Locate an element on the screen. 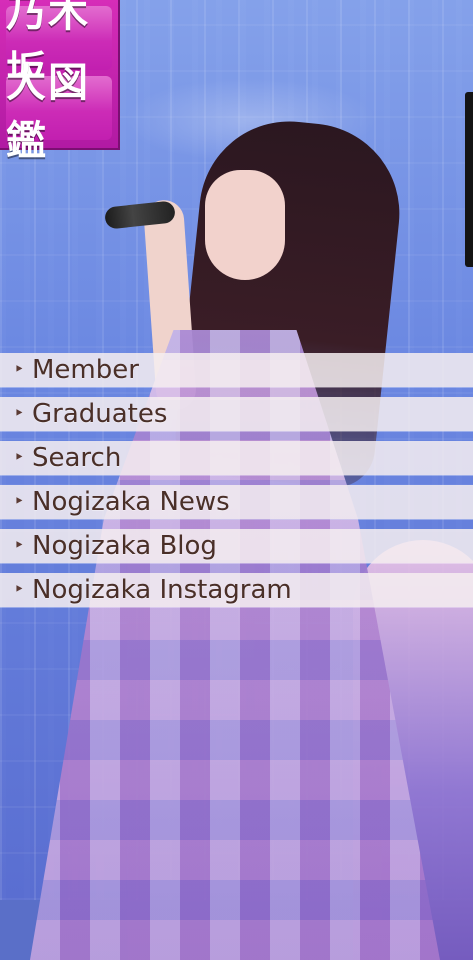  app-logo: 乃木坂 大図鑑 is located at coordinates (60, 82).